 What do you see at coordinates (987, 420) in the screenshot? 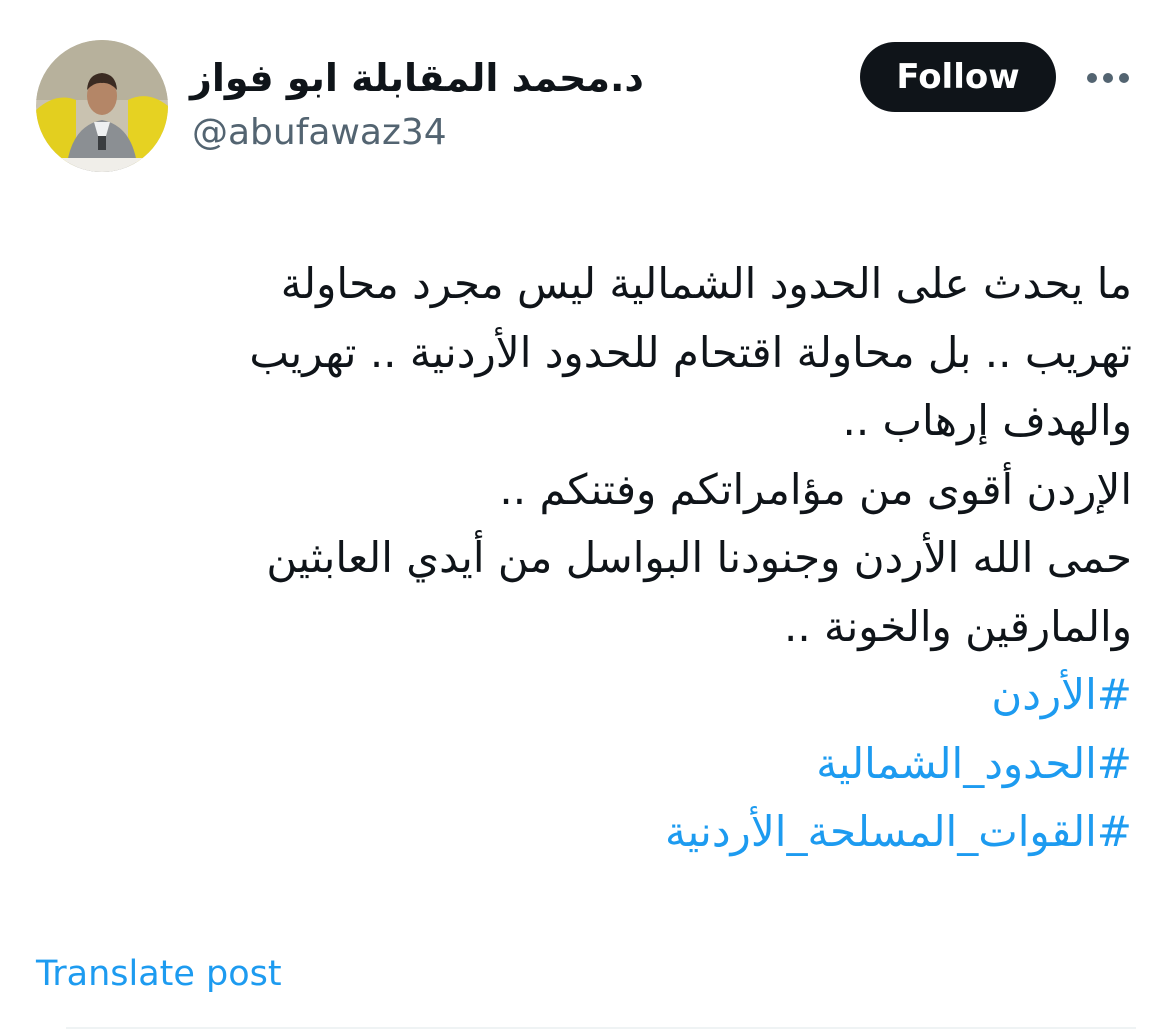
I see `tweet-text-line: والهدف إرهاب ..` at bounding box center [987, 420].